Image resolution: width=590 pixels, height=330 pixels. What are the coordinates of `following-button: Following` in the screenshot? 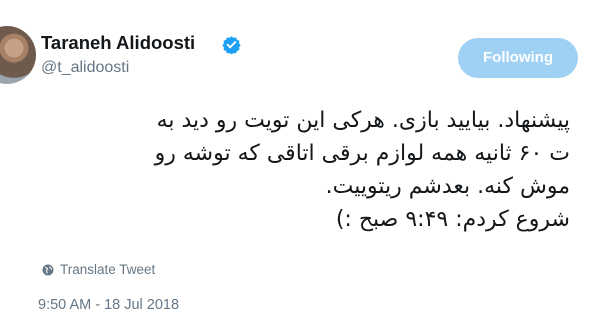 It's located at (518, 58).